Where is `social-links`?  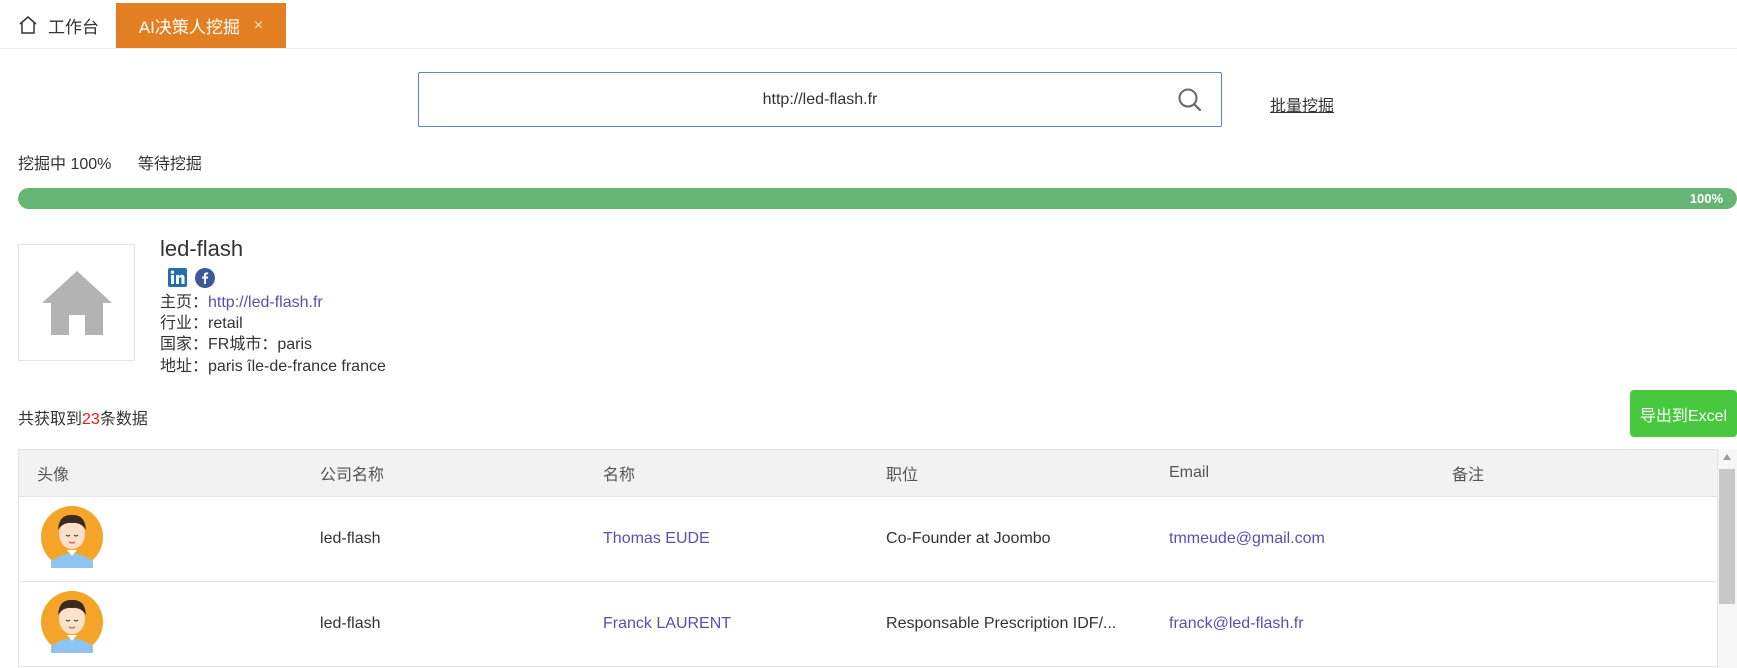
social-links is located at coordinates (191, 278).